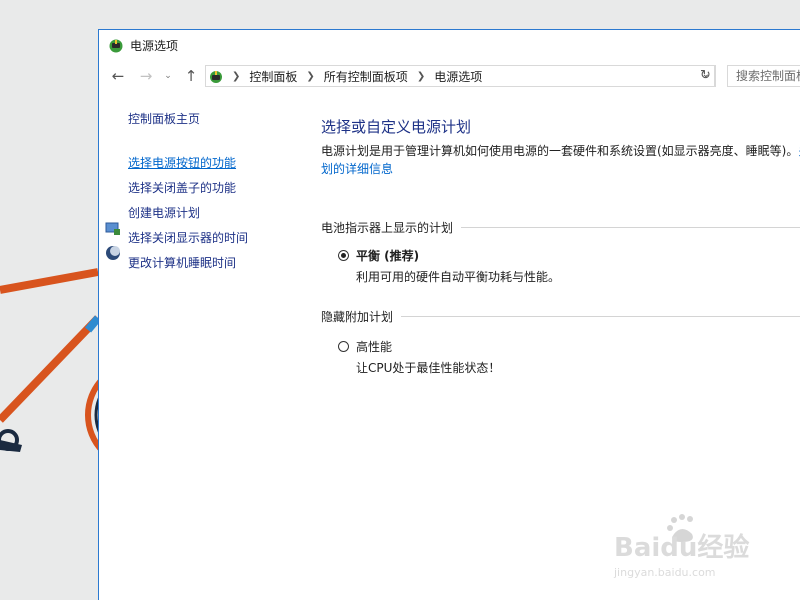 This screenshot has height=600, width=800. What do you see at coordinates (113, 253) in the screenshot?
I see `moon-sleep-icon` at bounding box center [113, 253].